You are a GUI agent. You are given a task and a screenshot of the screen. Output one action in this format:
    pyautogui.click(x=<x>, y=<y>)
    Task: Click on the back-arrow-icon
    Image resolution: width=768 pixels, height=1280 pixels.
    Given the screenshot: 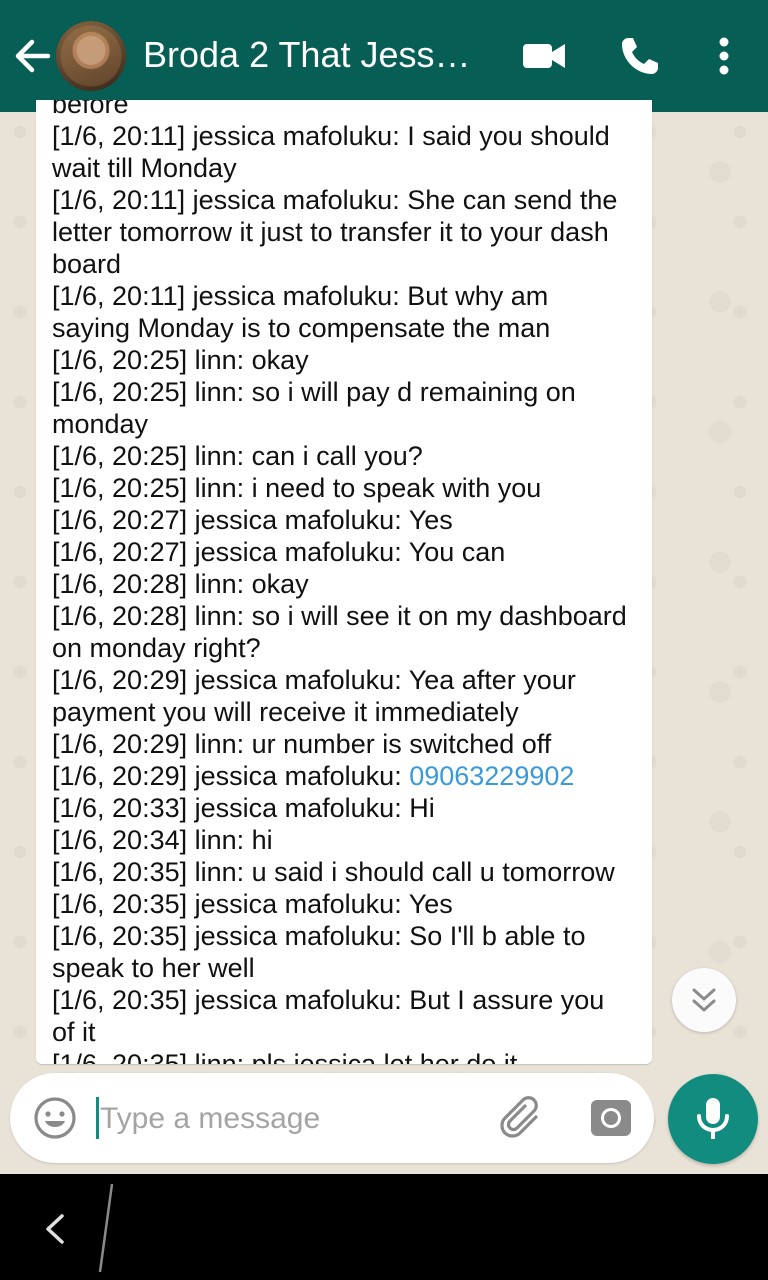 What is the action you would take?
    pyautogui.click(x=33, y=56)
    